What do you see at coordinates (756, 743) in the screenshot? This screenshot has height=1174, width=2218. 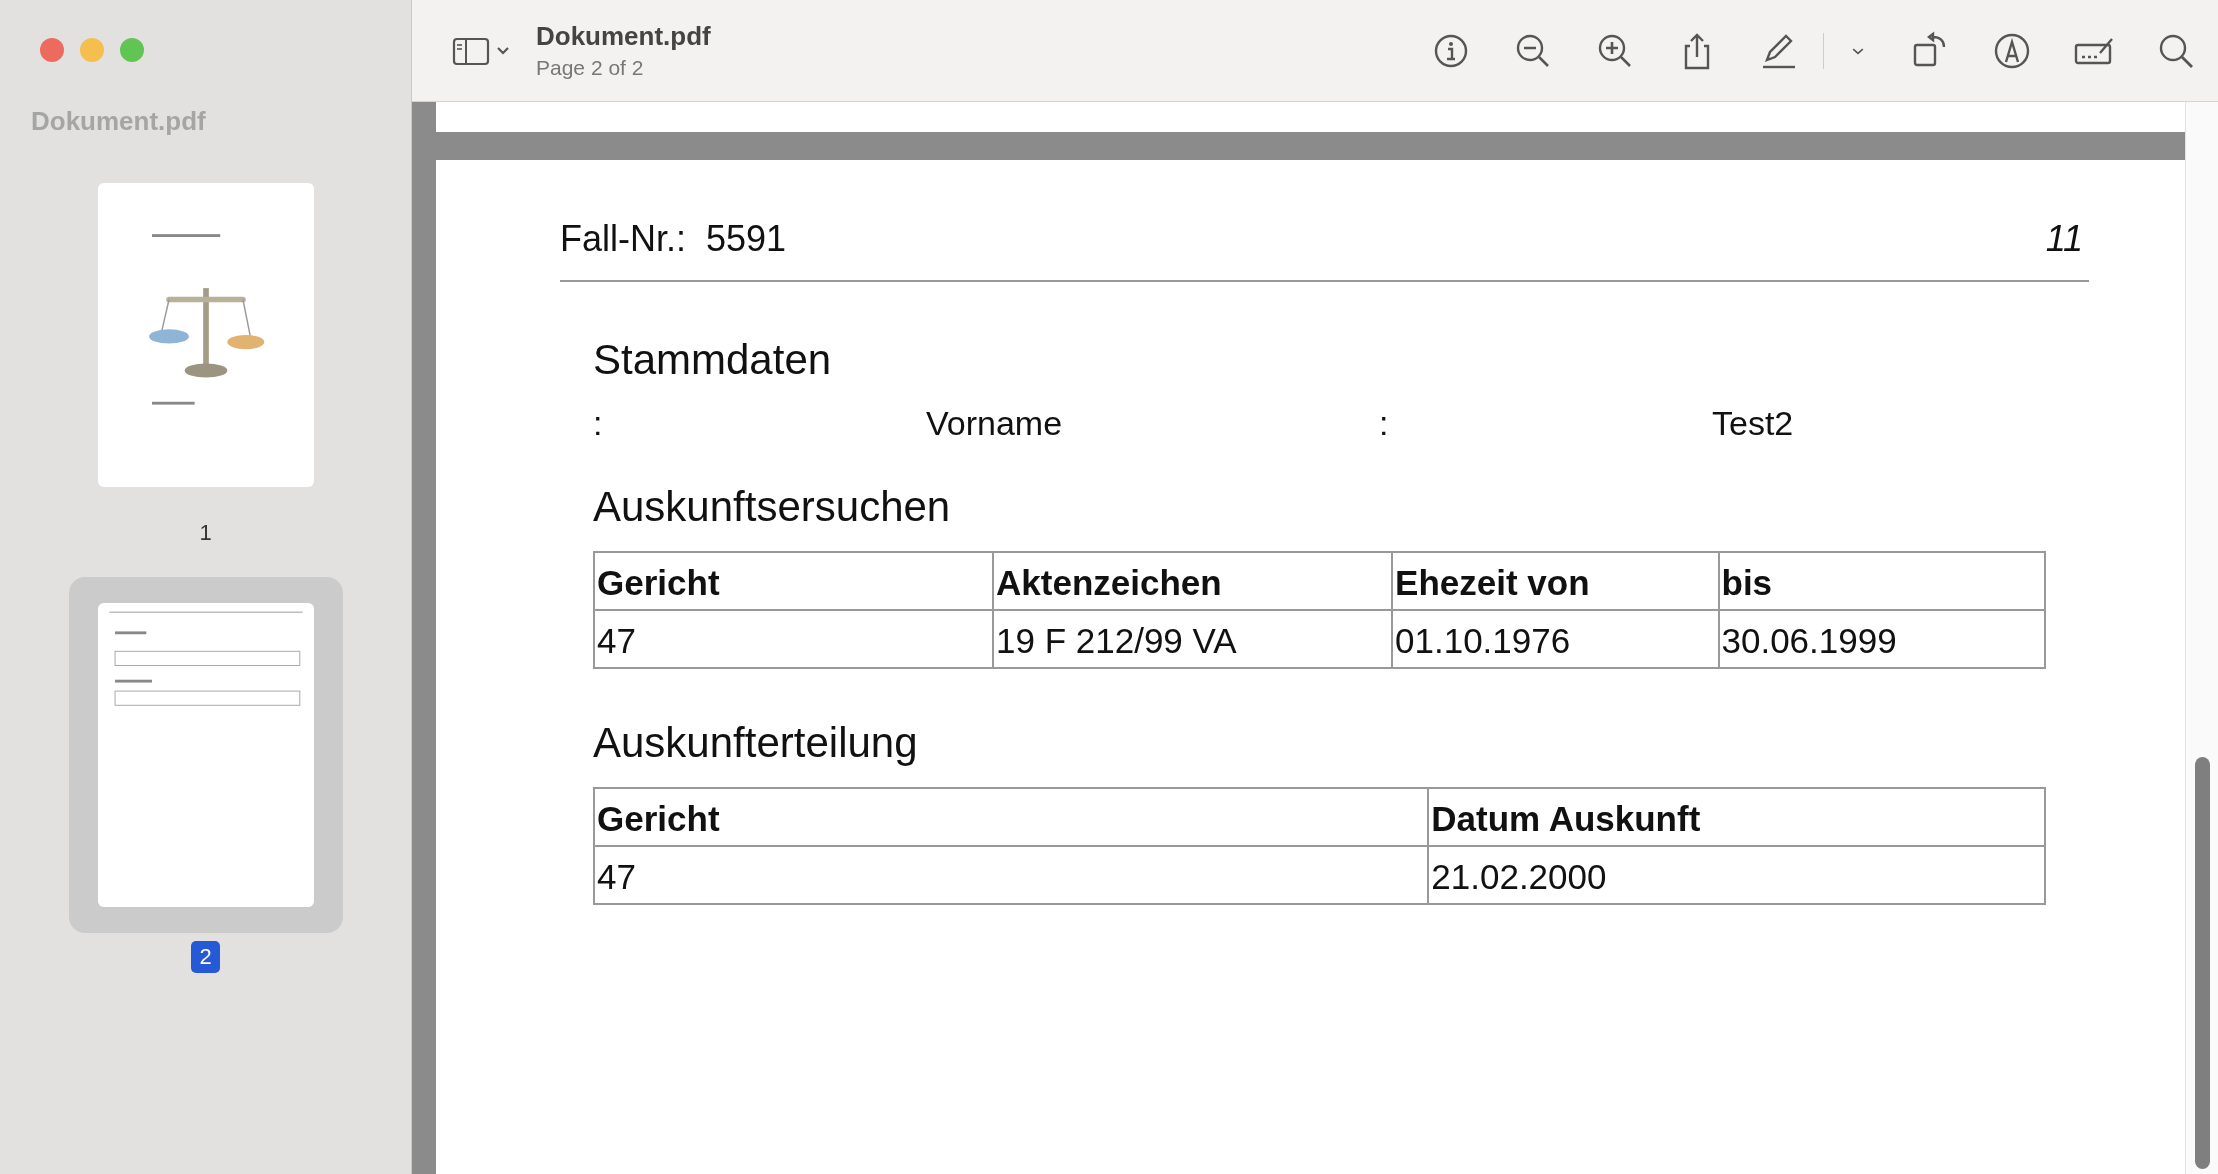 I see `section-heading: Auskunfterteilung` at bounding box center [756, 743].